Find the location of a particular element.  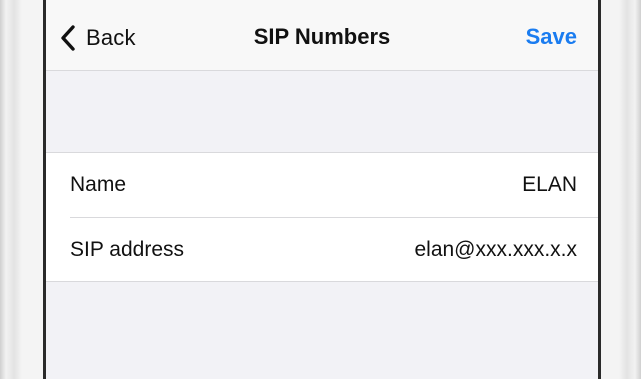

name-label: Name is located at coordinates (98, 184).